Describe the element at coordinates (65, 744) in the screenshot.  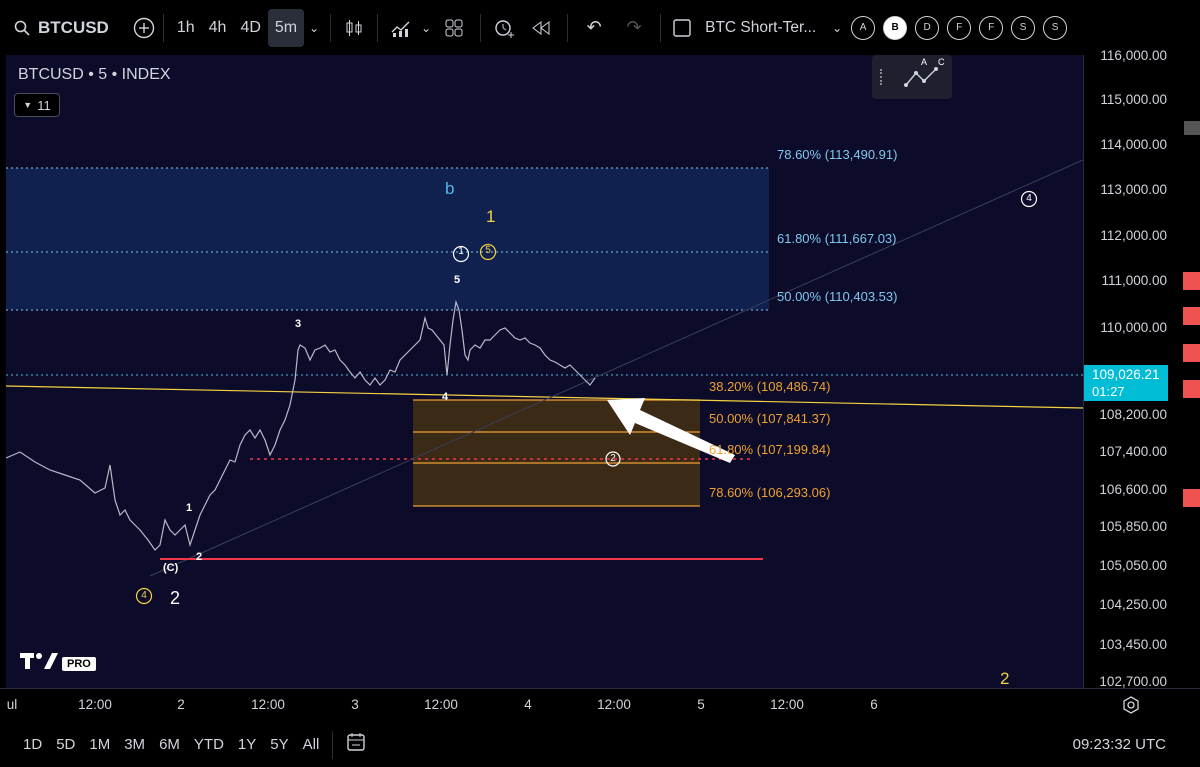
I see `range-5d: 5D` at that location.